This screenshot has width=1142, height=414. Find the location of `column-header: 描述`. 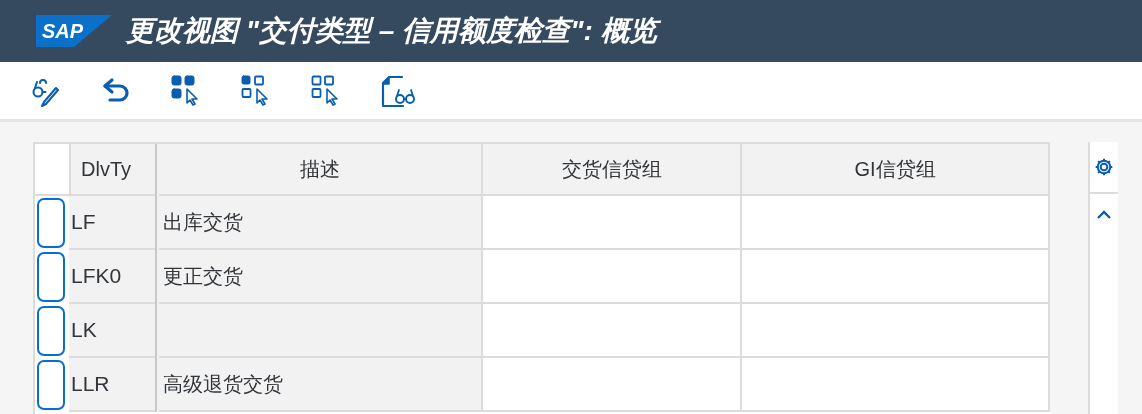

column-header: 描述 is located at coordinates (321, 170).